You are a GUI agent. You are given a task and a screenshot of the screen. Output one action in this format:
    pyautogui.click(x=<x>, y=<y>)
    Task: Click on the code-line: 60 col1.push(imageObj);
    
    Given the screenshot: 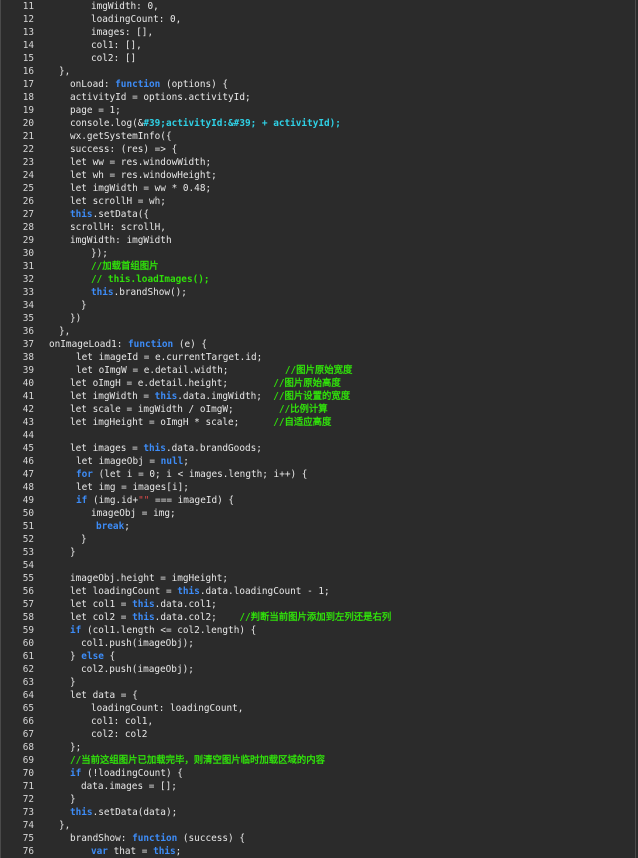 What is the action you would take?
    pyautogui.click(x=318, y=643)
    